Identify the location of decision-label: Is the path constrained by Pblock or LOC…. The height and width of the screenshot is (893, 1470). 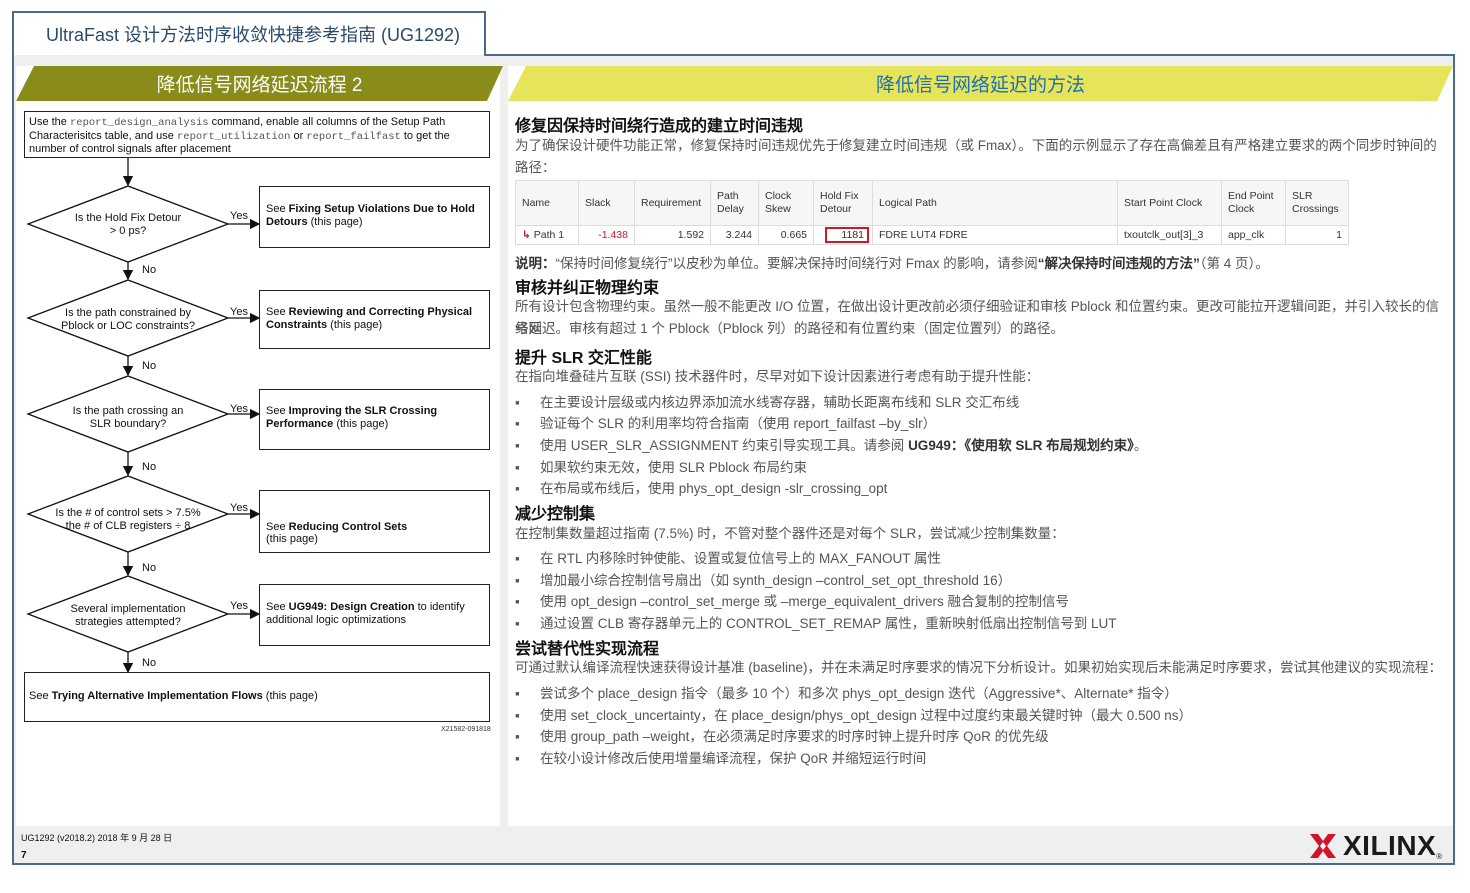
(128, 319).